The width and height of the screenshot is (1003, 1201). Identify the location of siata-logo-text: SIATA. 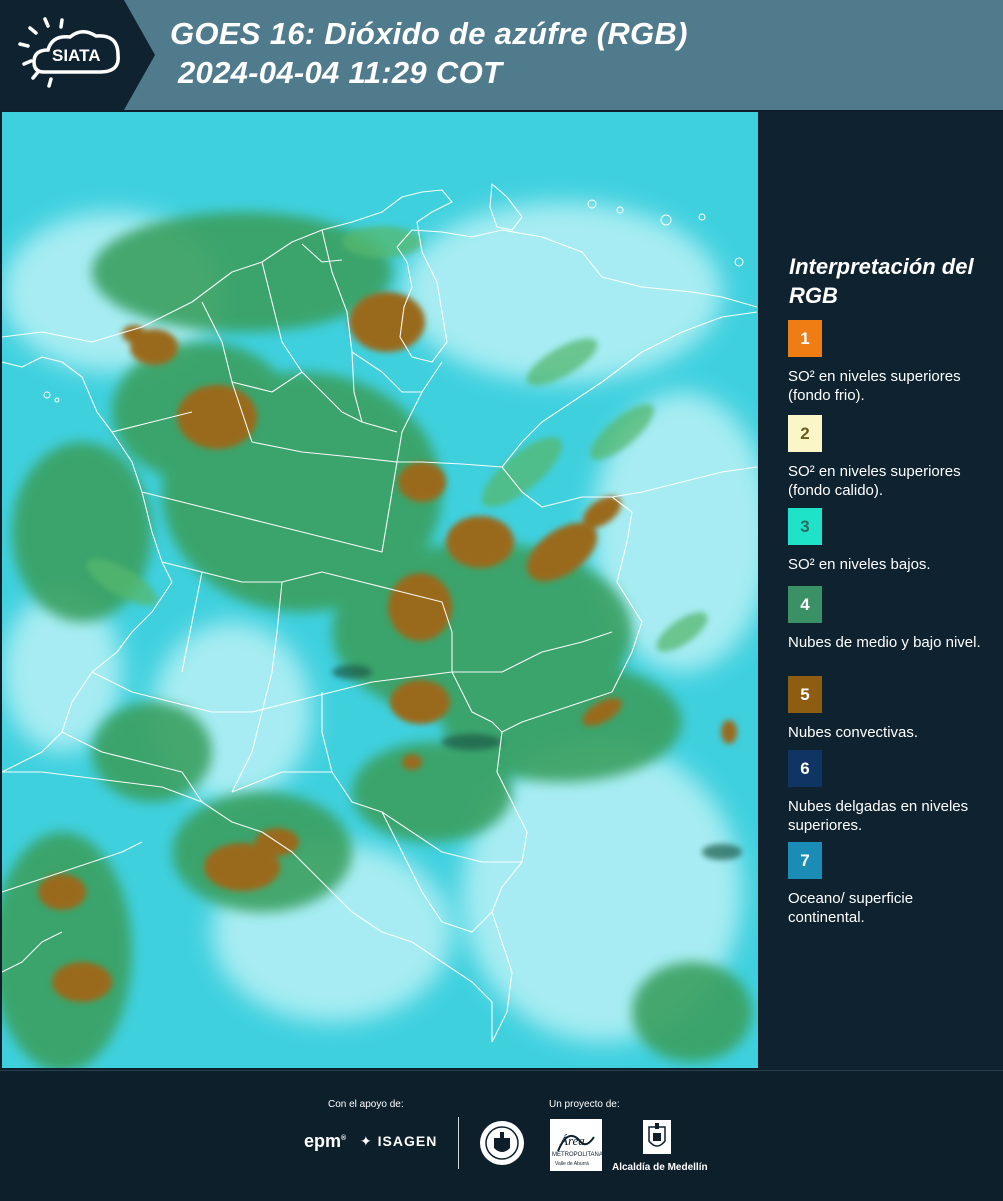
(76, 55).